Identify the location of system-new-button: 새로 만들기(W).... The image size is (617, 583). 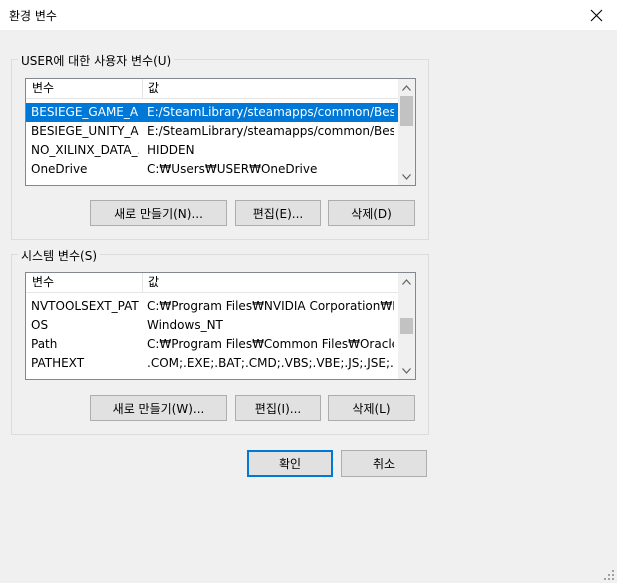
(158, 408).